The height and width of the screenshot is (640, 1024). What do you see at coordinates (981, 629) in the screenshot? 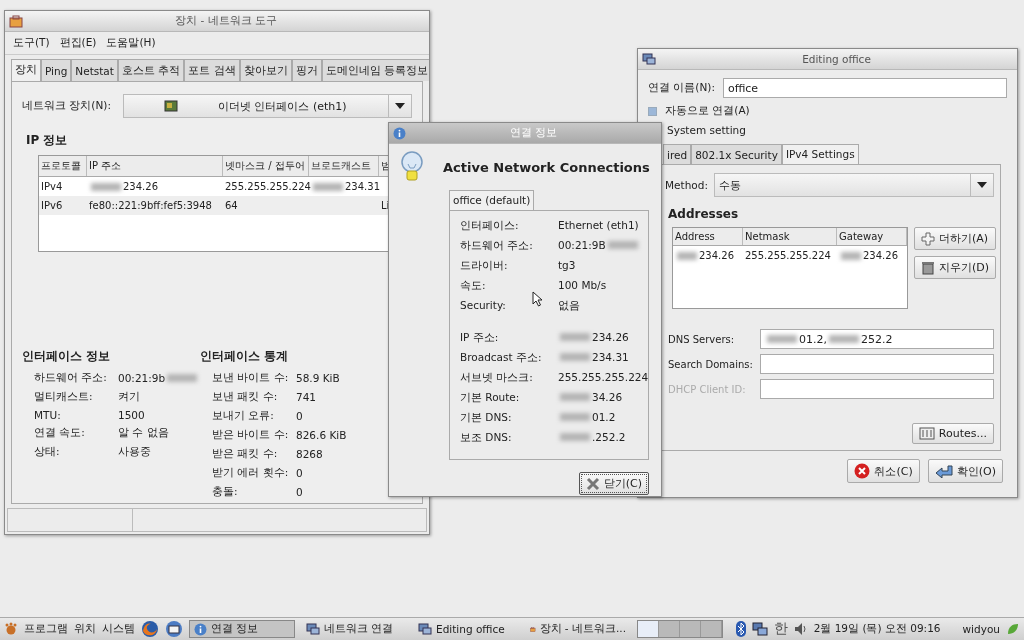
I see `user-name: widyou` at bounding box center [981, 629].